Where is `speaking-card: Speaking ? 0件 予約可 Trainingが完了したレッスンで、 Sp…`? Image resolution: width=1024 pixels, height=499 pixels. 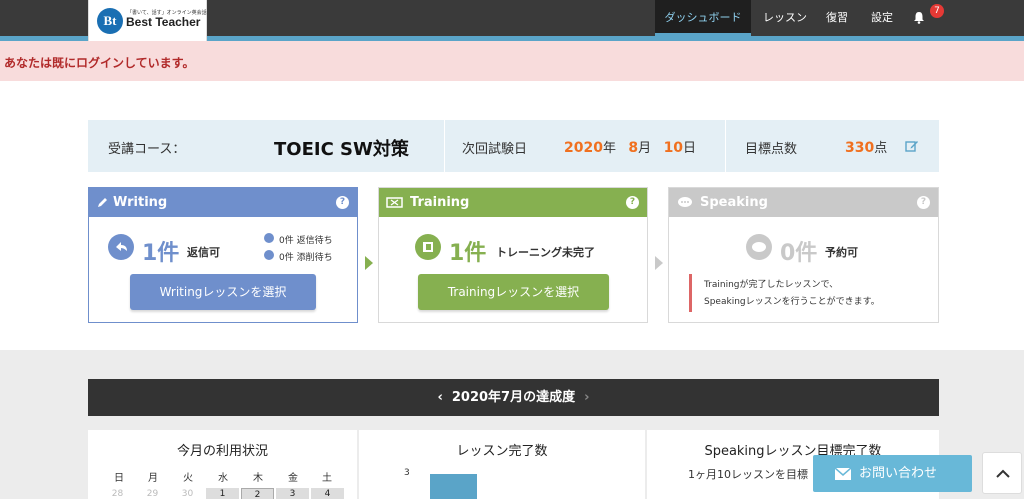 speaking-card: Speaking ? 0件 予約可 Trainingが完了したレッスンで、 Sp… is located at coordinates (803, 255).